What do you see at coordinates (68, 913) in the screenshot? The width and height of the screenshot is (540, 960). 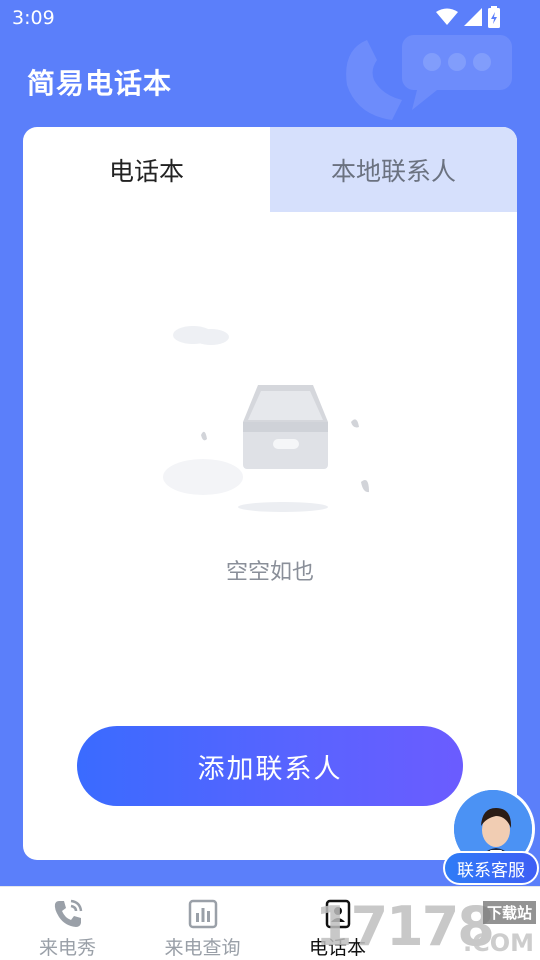 I see `phone-call-icon` at bounding box center [68, 913].